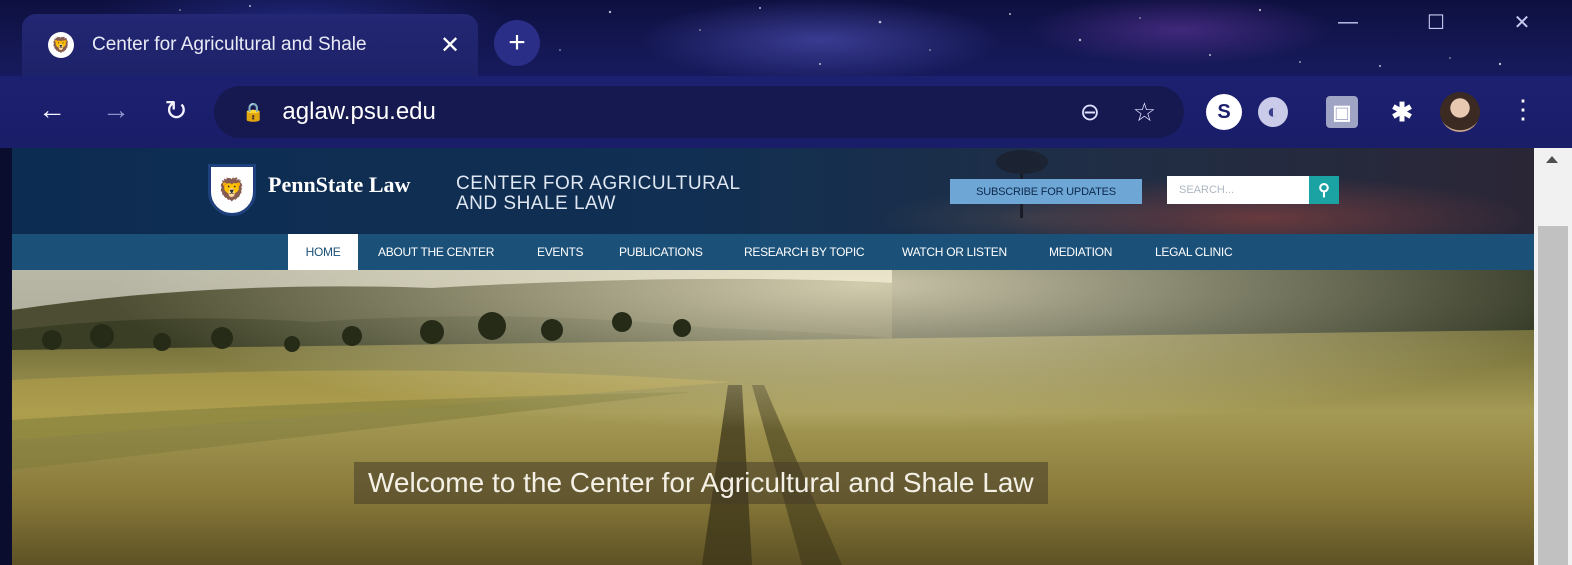 The height and width of the screenshot is (565, 1572). What do you see at coordinates (358, 112) in the screenshot?
I see `url-text: aglaw.psu.edu` at bounding box center [358, 112].